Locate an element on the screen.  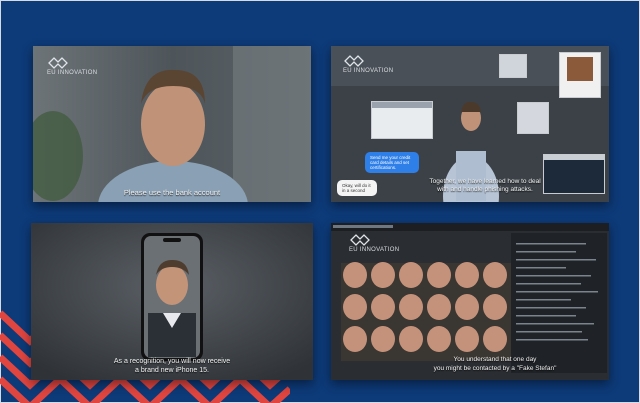
face-grid is located at coordinates (426, 311).